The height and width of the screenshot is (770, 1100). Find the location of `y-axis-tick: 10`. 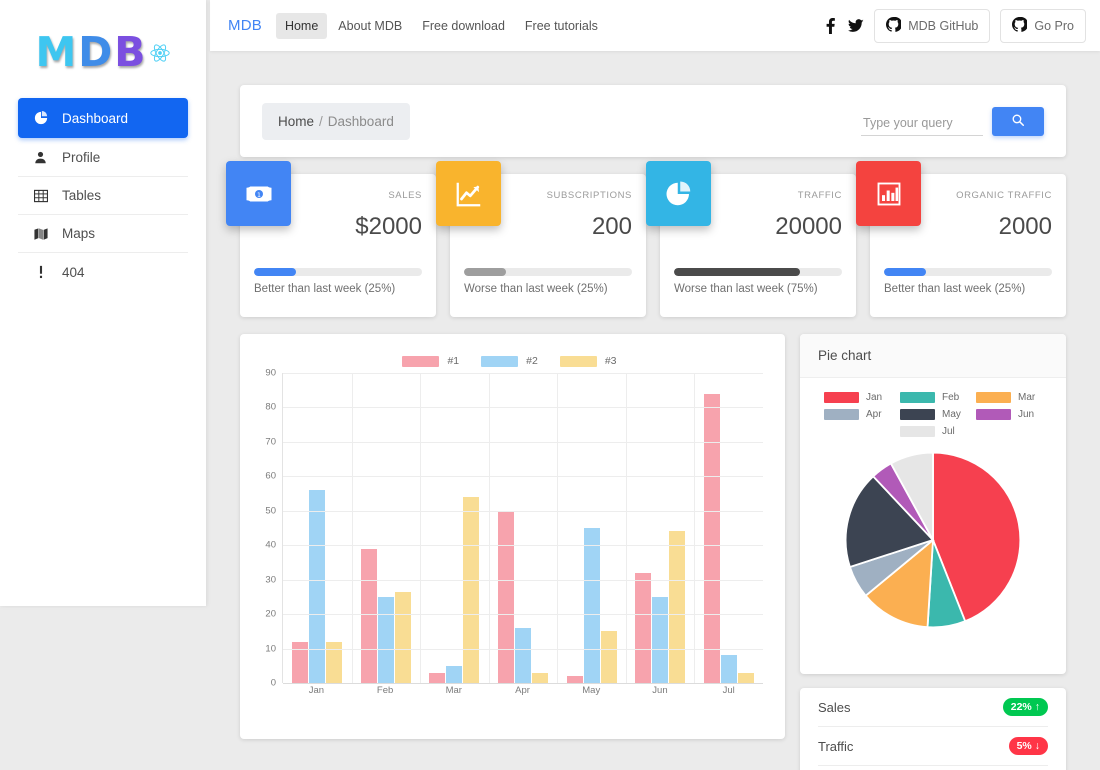

y-axis-tick: 10 is located at coordinates (270, 649).